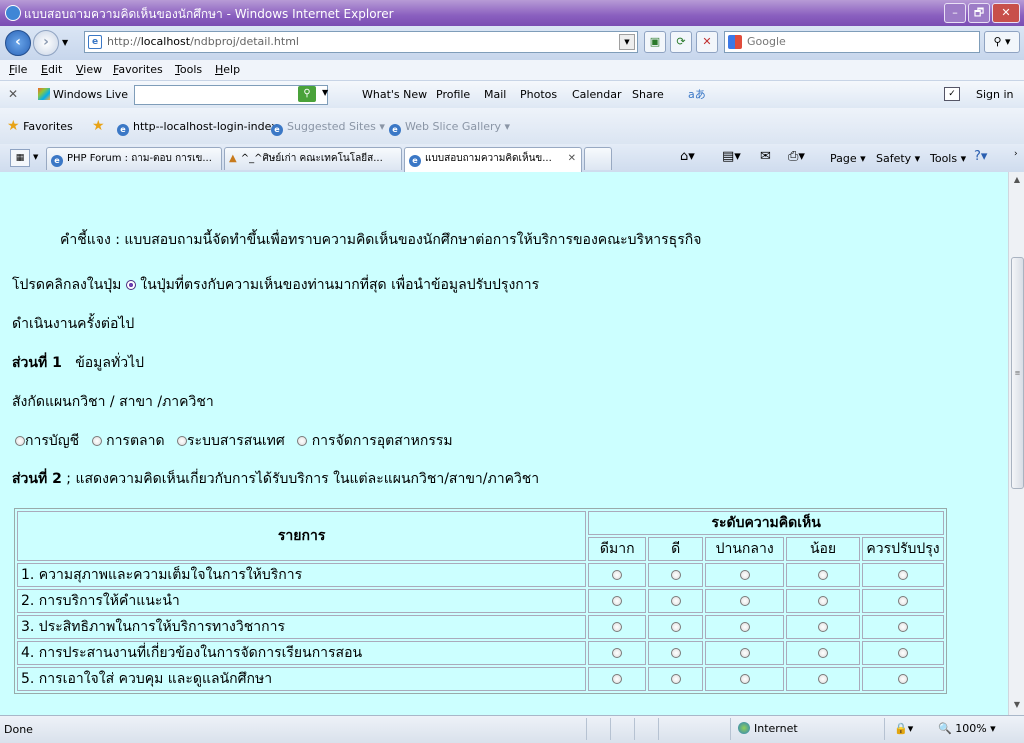 The width and height of the screenshot is (1024, 743). I want to click on close-toolbar-icon: ✕, so click(13, 94).